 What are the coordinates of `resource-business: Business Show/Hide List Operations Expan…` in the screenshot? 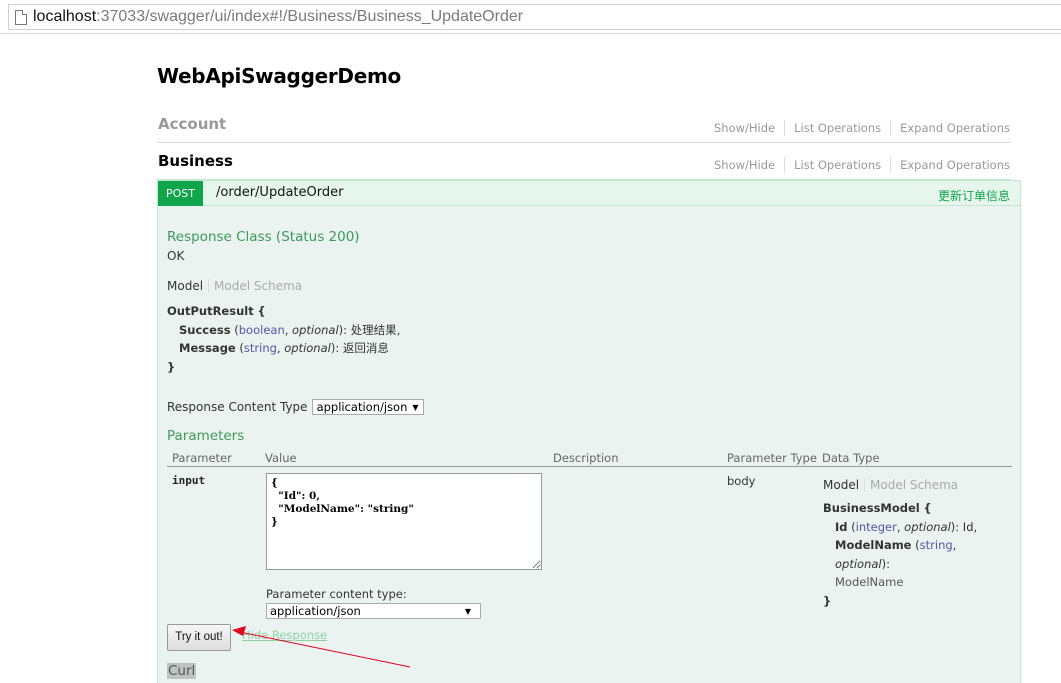 It's located at (584, 161).